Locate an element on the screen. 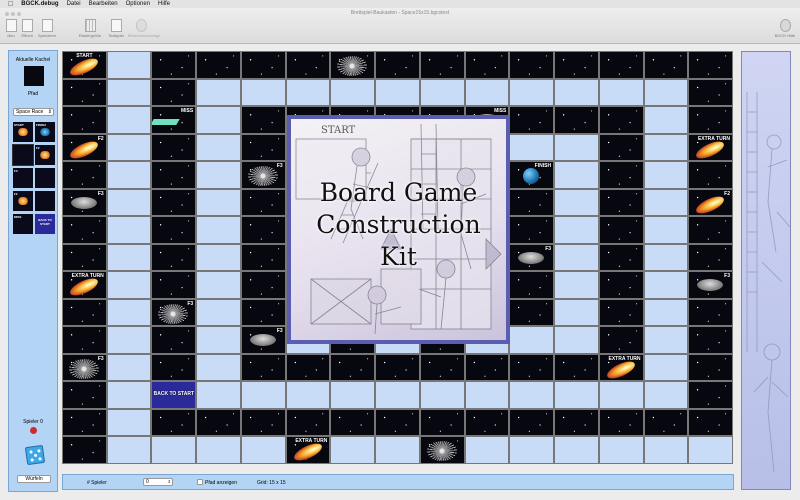  palette-tile-f2: F2 is located at coordinates (45, 155).